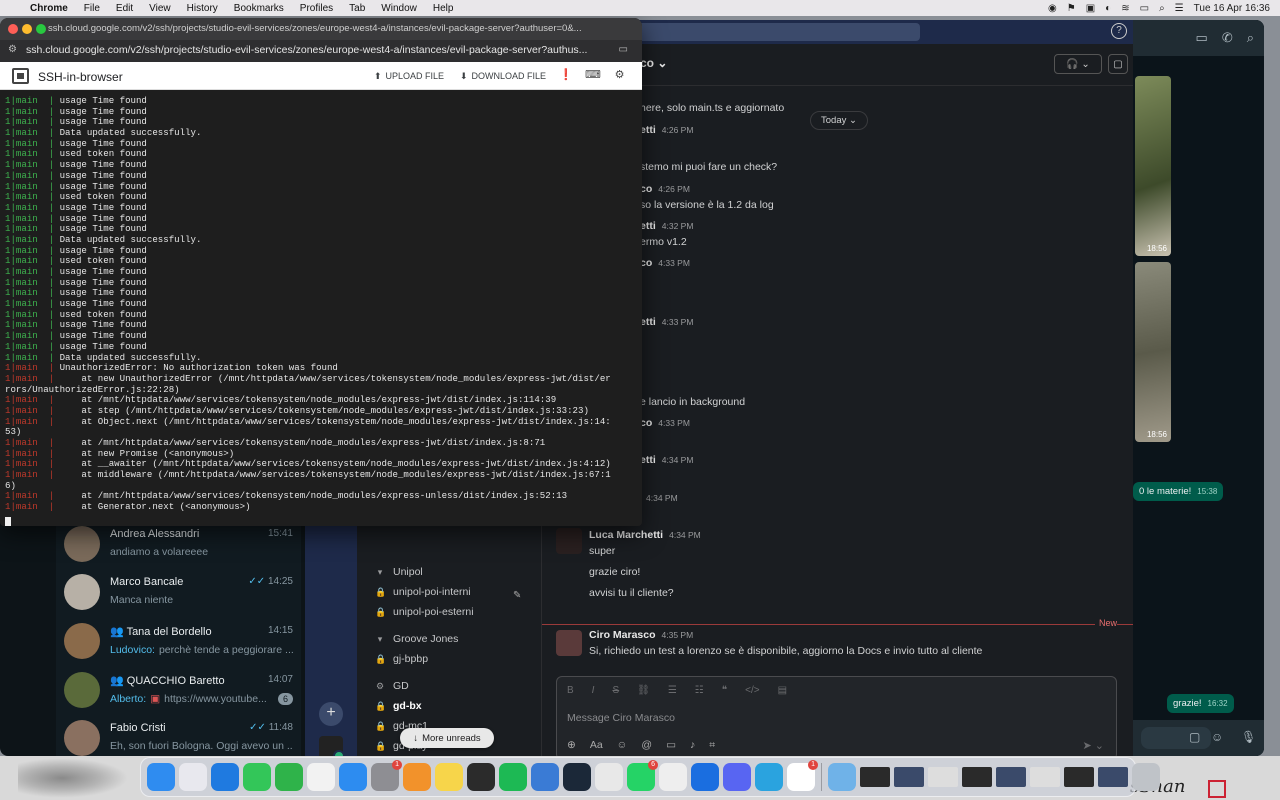 This screenshot has width=1280, height=800. Describe the element at coordinates (49, 8) in the screenshot. I see `menu-app-name: Chrome` at that location.